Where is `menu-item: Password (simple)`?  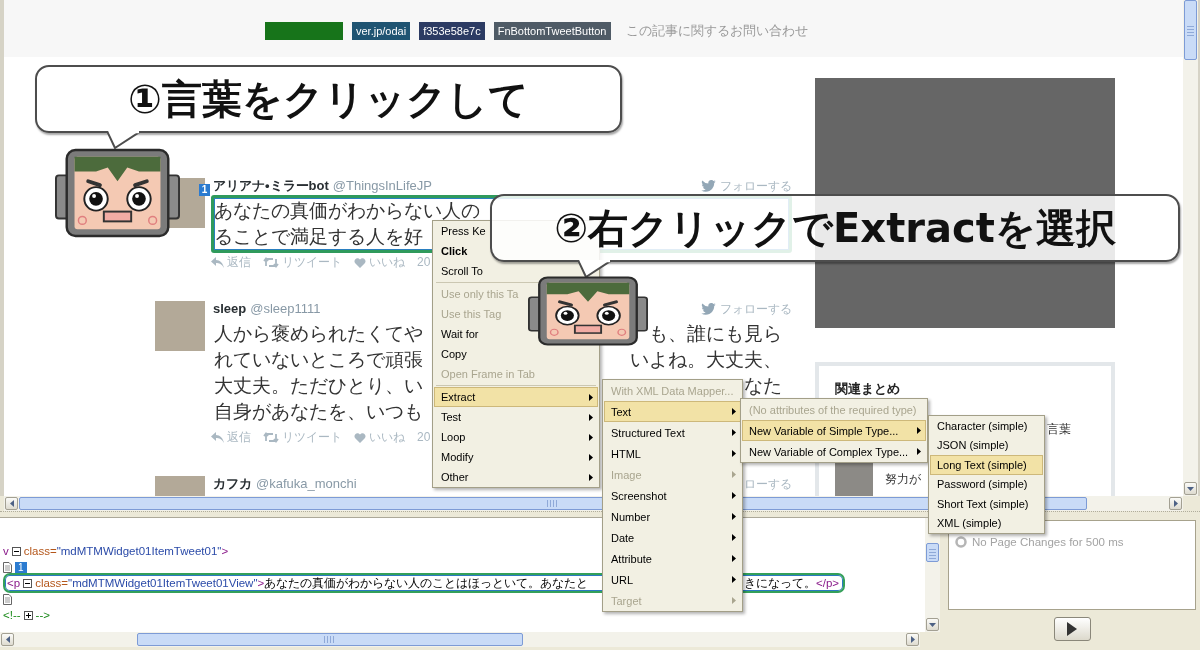 menu-item: Password (simple) is located at coordinates (981, 484).